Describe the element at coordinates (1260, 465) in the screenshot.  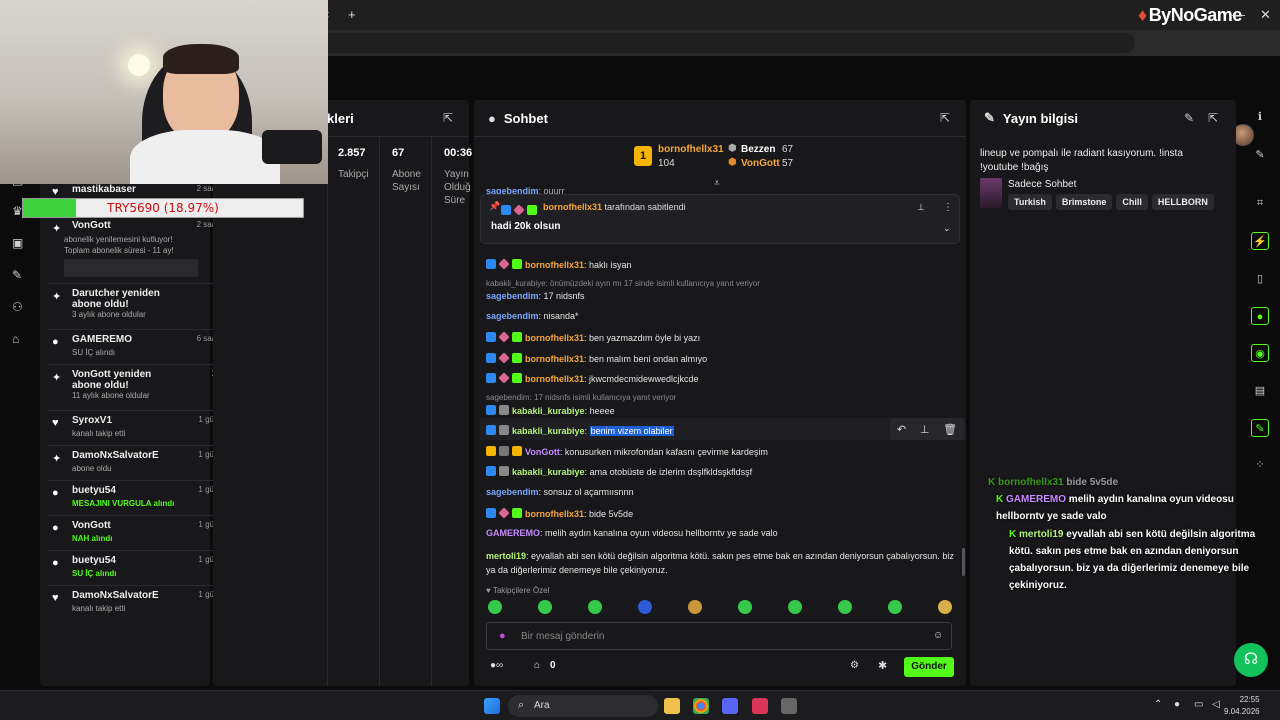
I see `apps-icon: ⁘` at that location.